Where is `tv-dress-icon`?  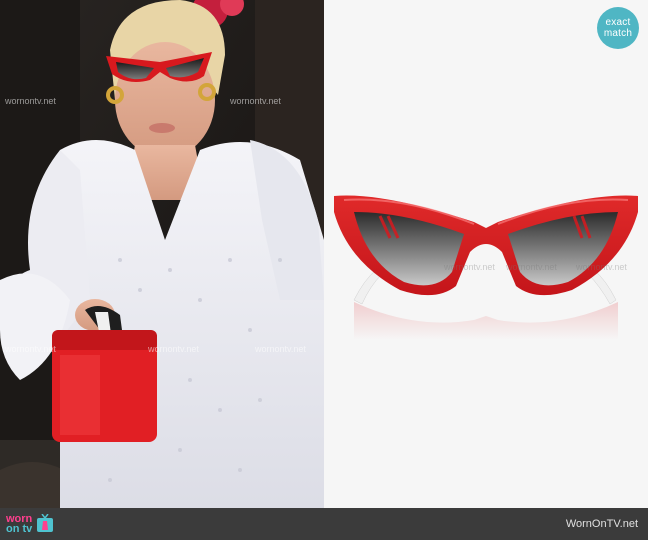
tv-dress-icon is located at coordinates (45, 523).